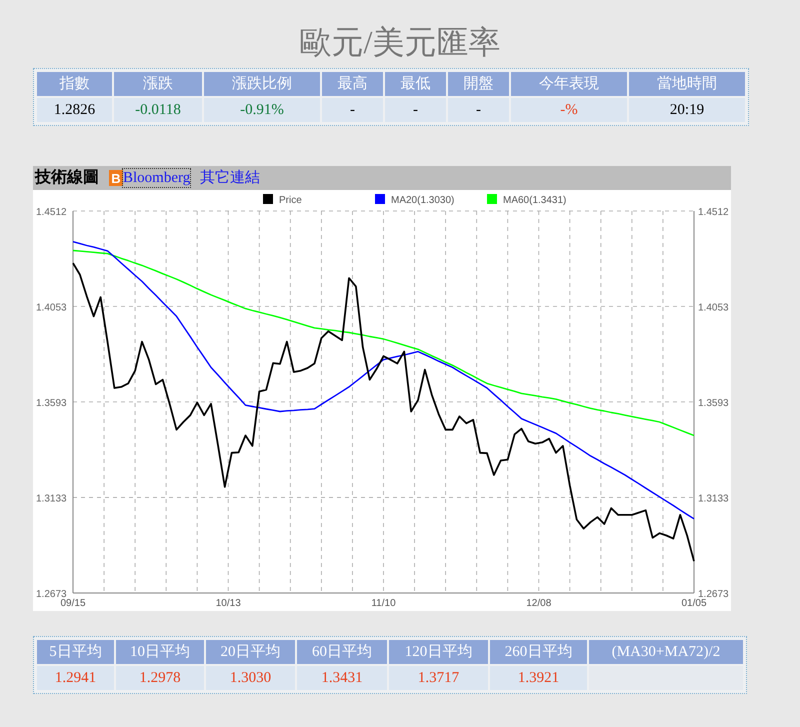 The image size is (800, 727). What do you see at coordinates (160, 652) in the screenshot?
I see `column-header: 10日平均` at bounding box center [160, 652].